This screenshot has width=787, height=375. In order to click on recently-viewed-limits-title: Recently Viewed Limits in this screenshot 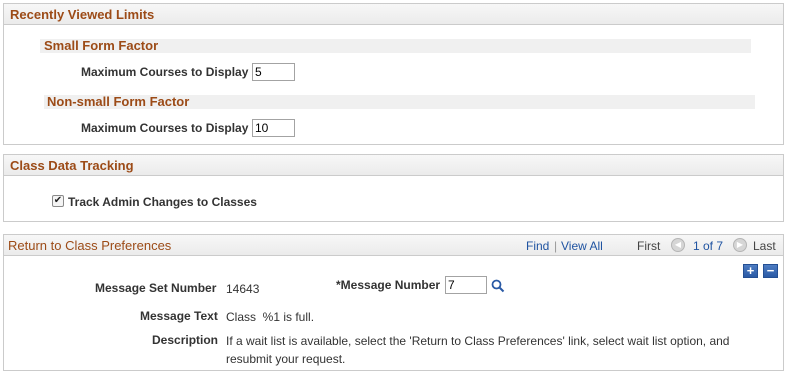, I will do `click(82, 14)`.